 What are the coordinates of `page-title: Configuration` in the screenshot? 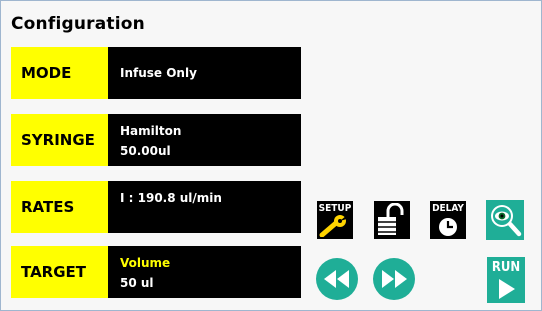 It's located at (78, 24).